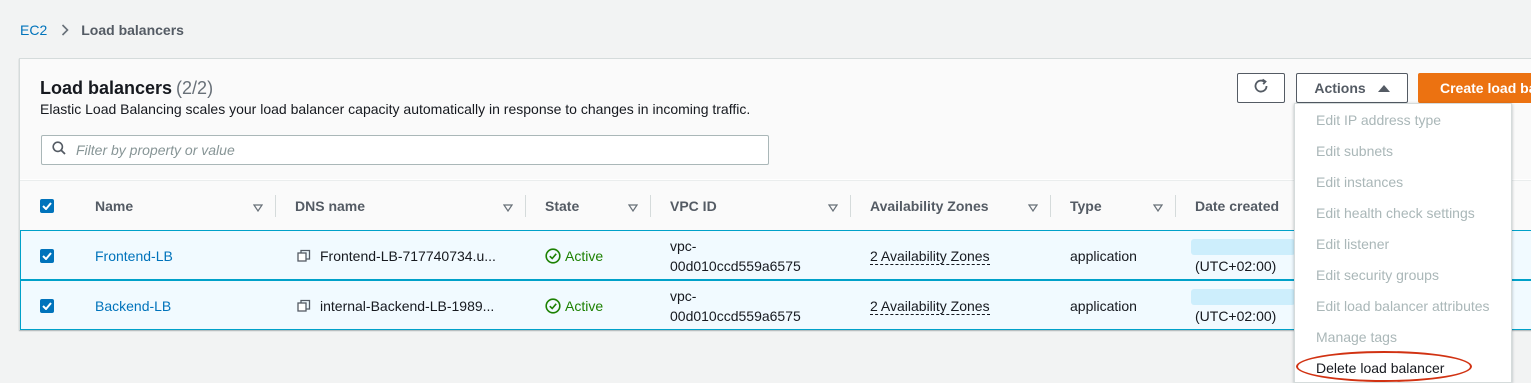 The image size is (1531, 383). What do you see at coordinates (195, 88) in the screenshot?
I see `selection-count: (2/2)` at bounding box center [195, 88].